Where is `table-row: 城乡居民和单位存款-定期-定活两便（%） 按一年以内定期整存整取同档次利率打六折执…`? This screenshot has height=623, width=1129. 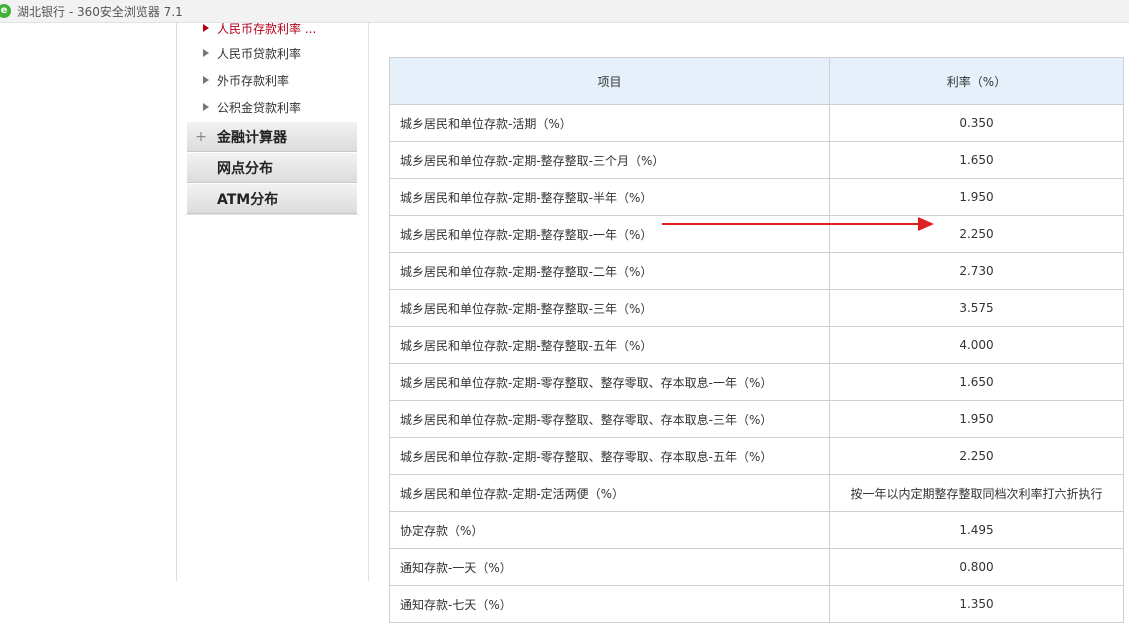 table-row: 城乡居民和单位存款-定期-定活两便（%） 按一年以内定期整存整取同档次利率打六折执… is located at coordinates (756, 493).